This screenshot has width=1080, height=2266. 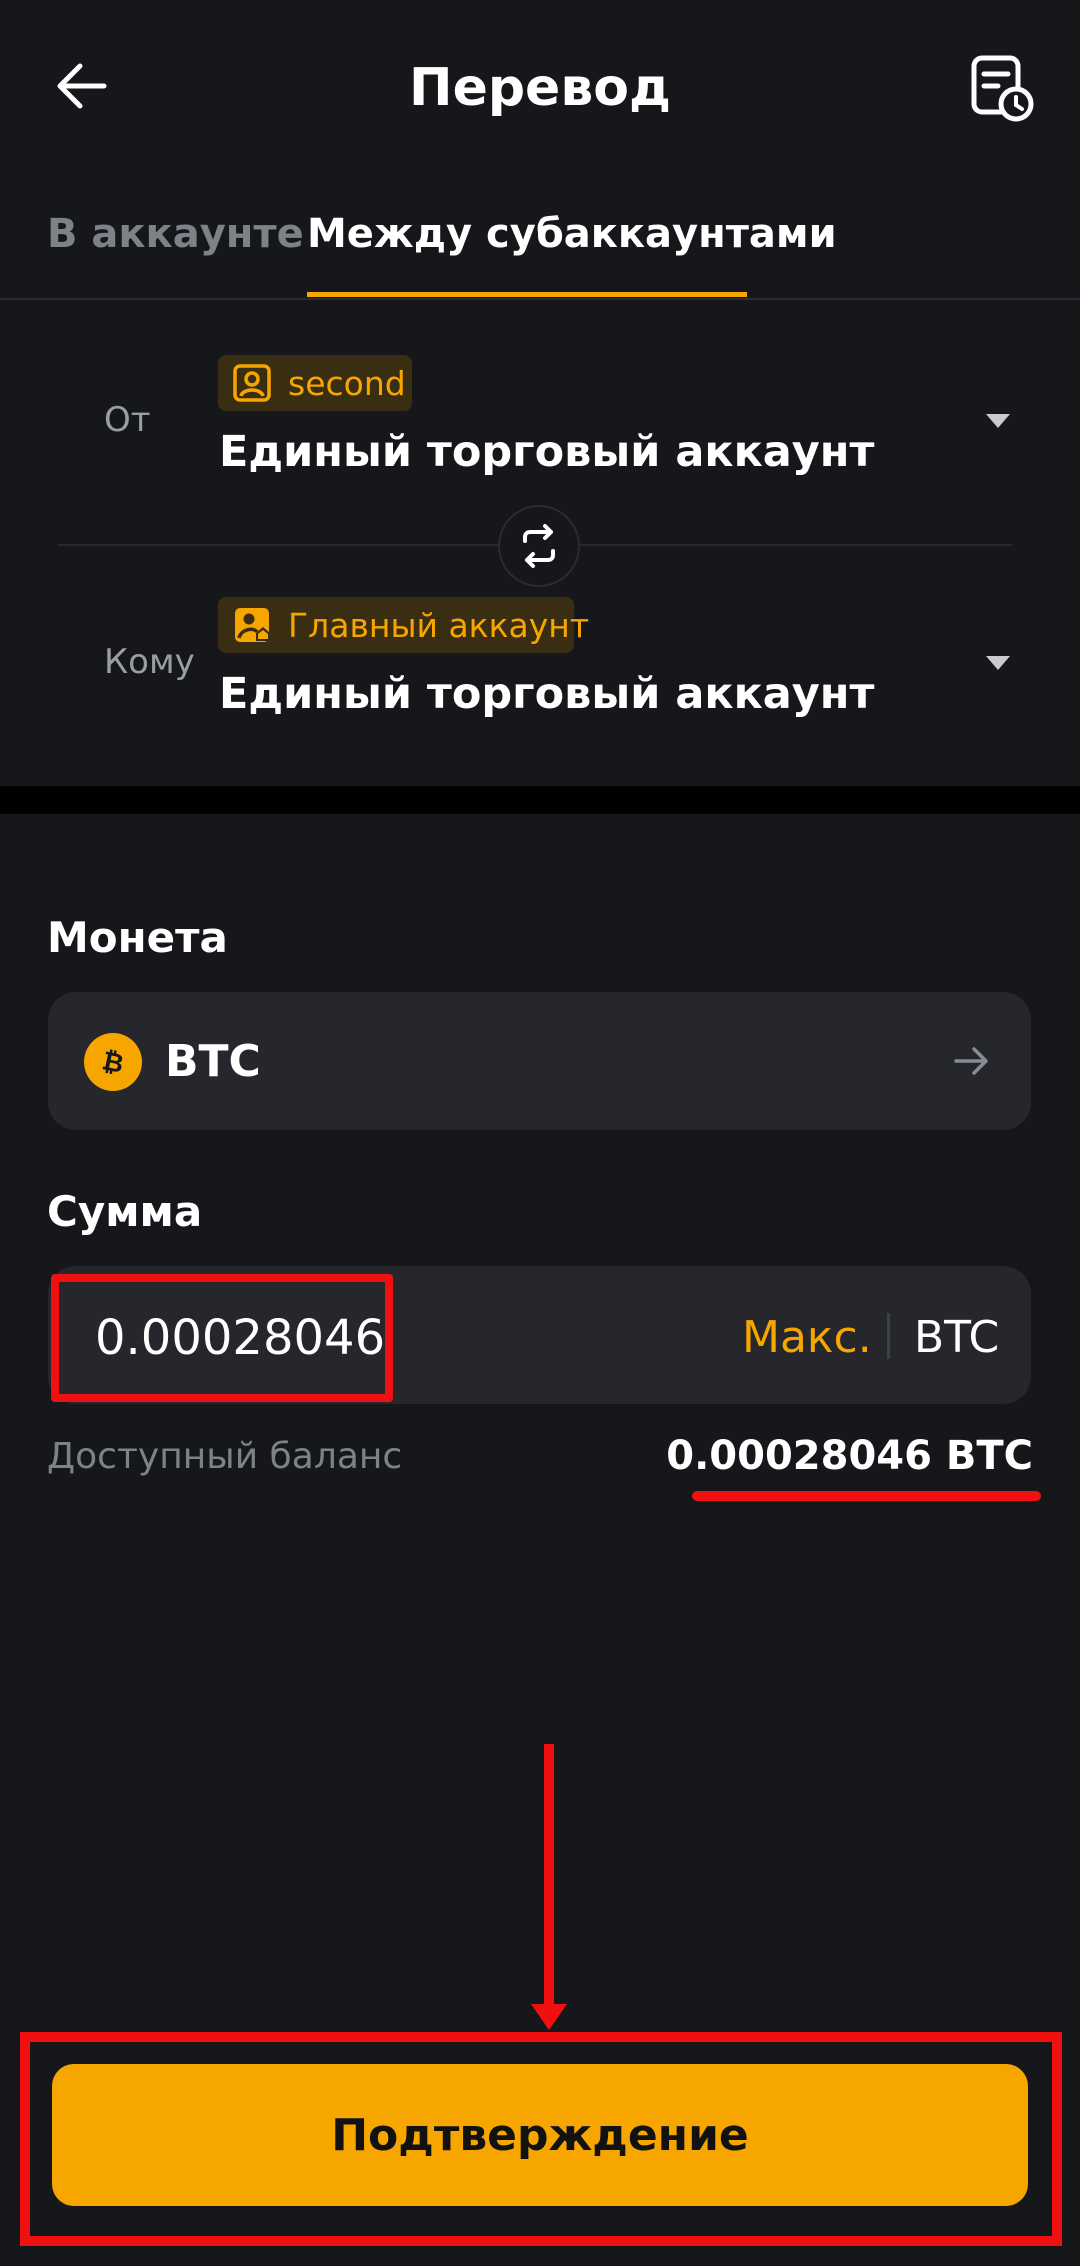 What do you see at coordinates (175, 234) in the screenshot?
I see `tab-in-account: В аккаунте` at bounding box center [175, 234].